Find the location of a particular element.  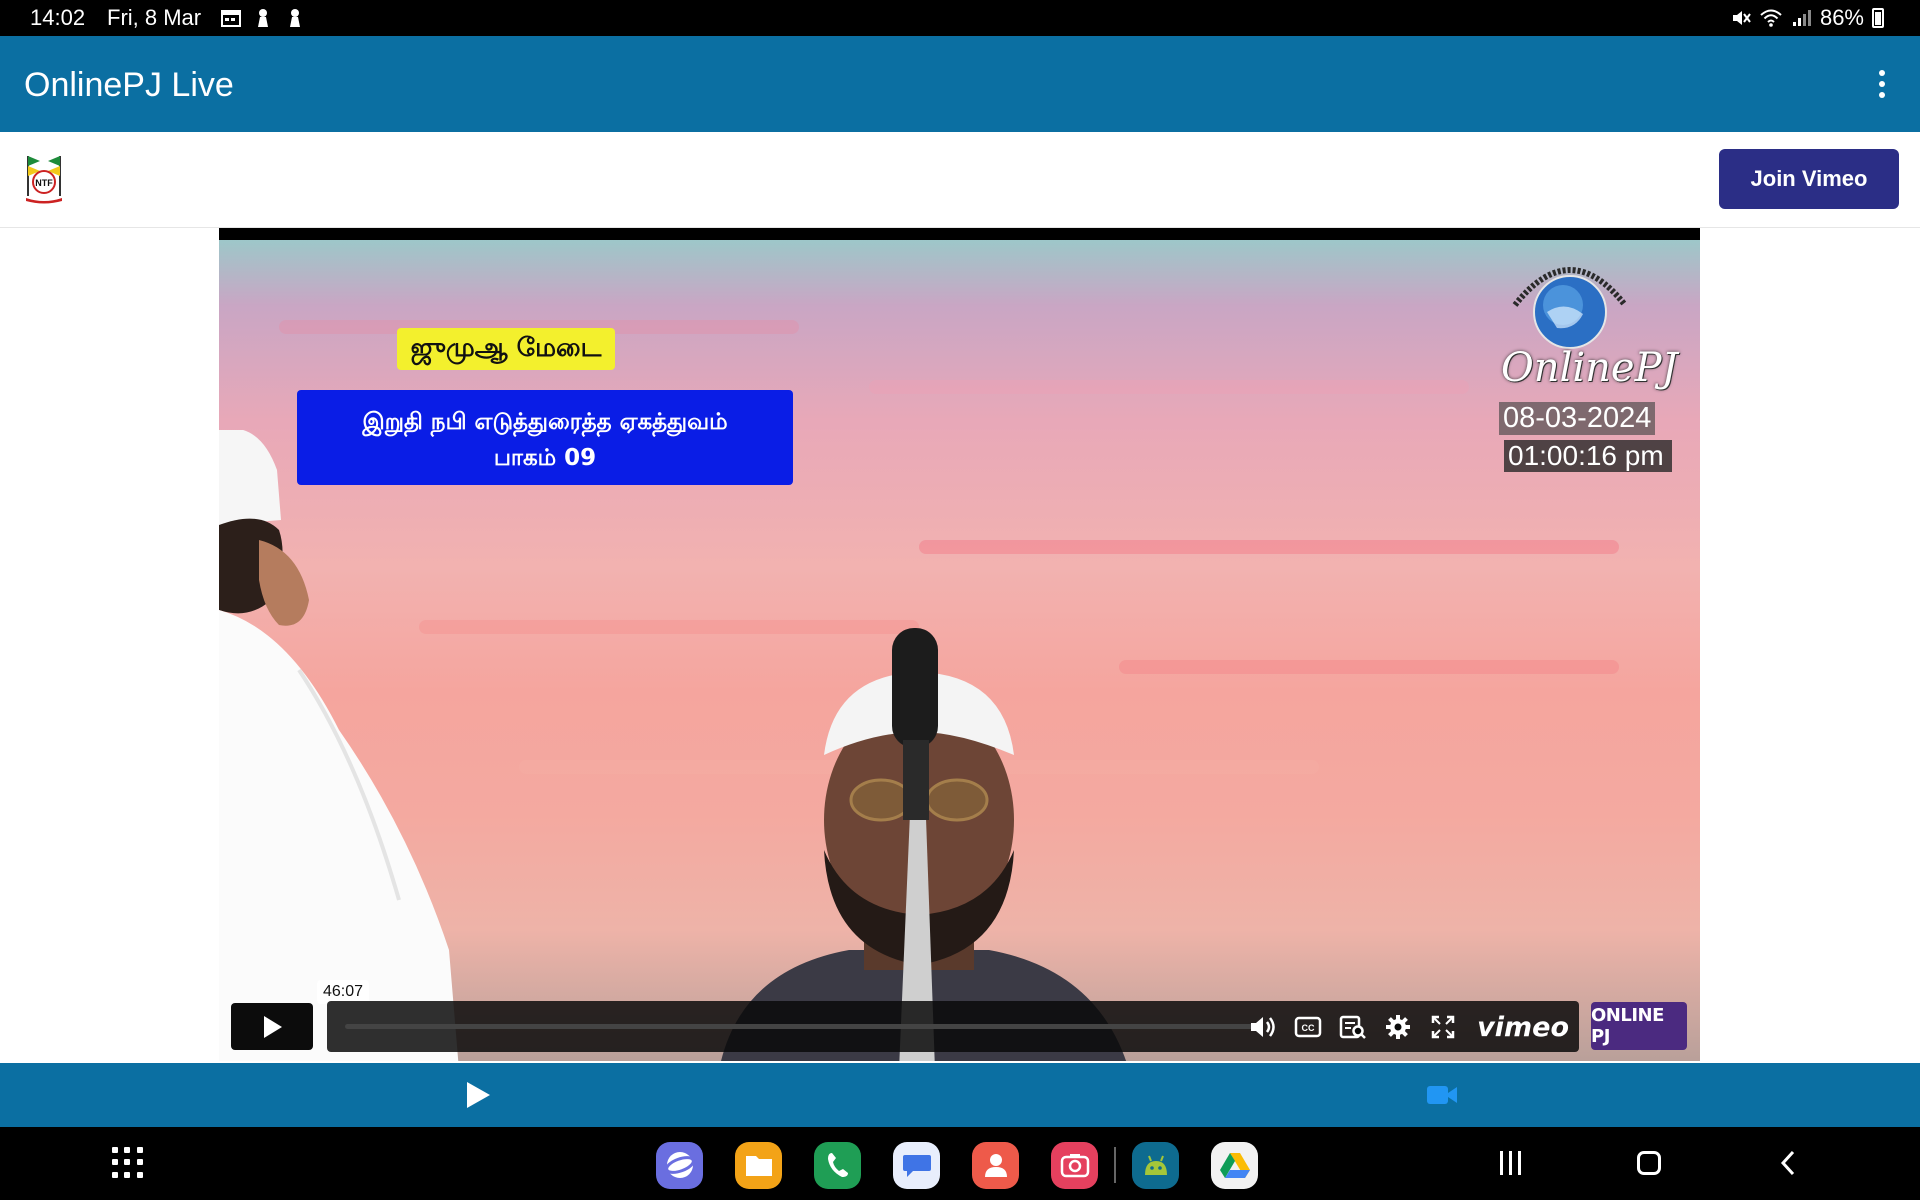

app-drawer-icon is located at coordinates (128, 1163).